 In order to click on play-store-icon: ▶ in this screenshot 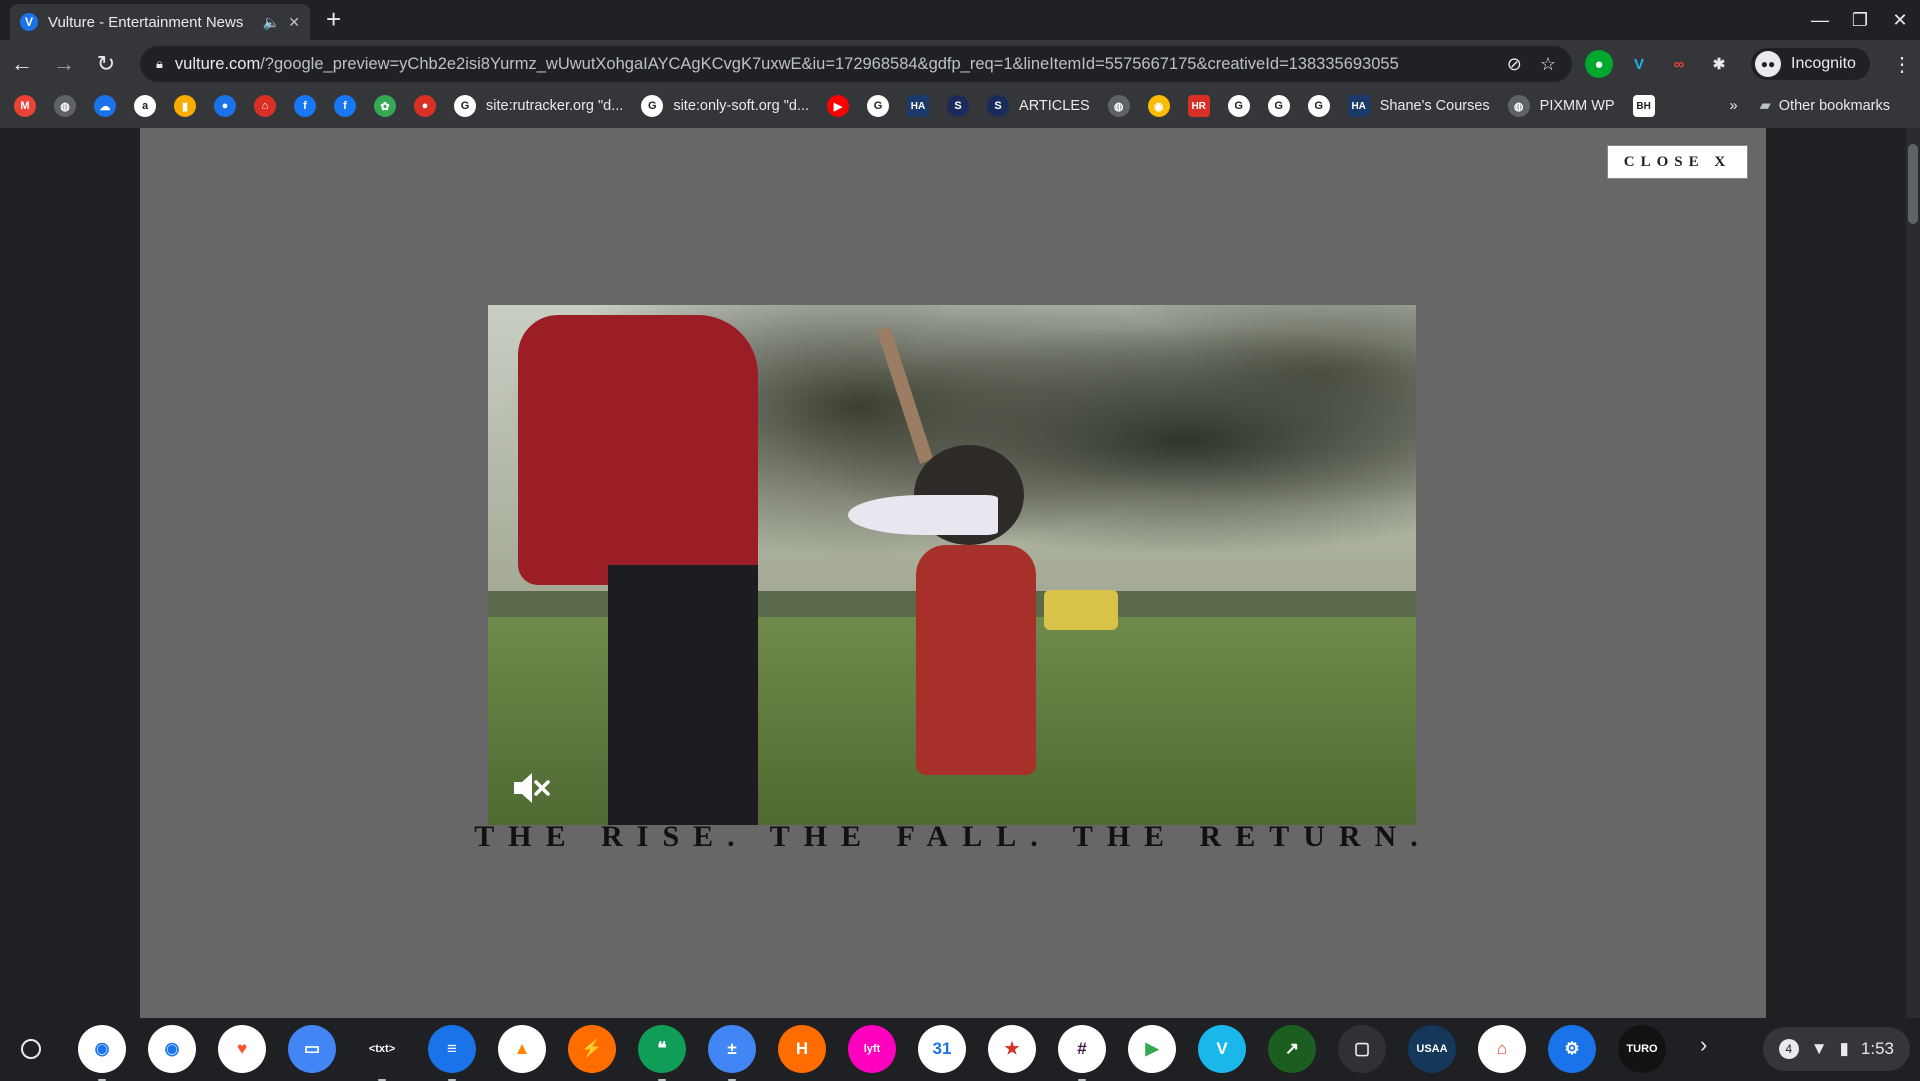, I will do `click(1152, 1049)`.